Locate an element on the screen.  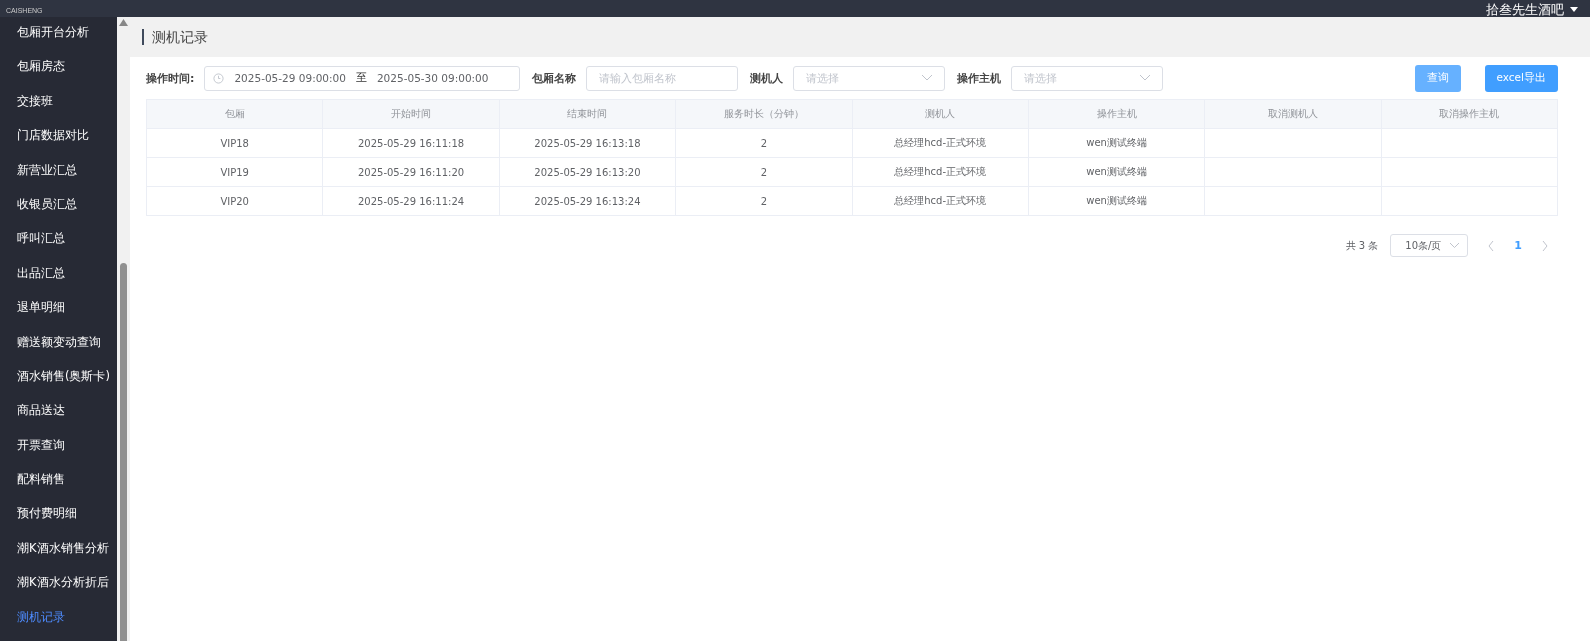
filter-label: 操作时间: is located at coordinates (170, 78).